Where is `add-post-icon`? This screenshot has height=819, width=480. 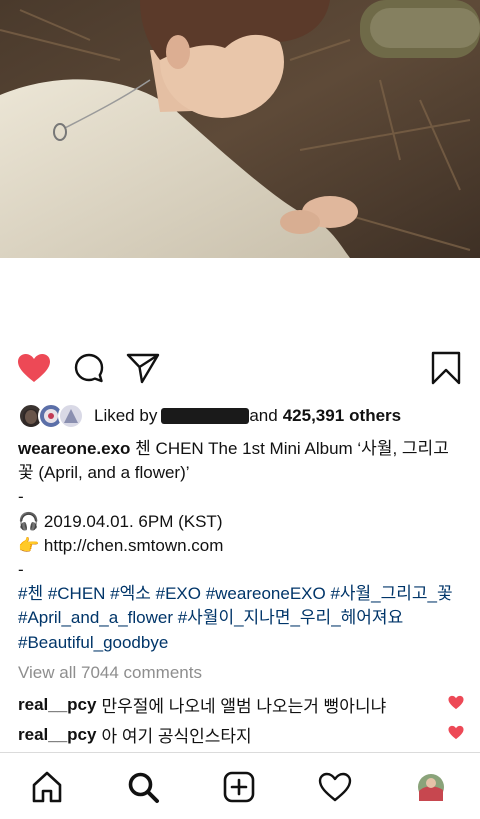 add-post-icon is located at coordinates (239, 789).